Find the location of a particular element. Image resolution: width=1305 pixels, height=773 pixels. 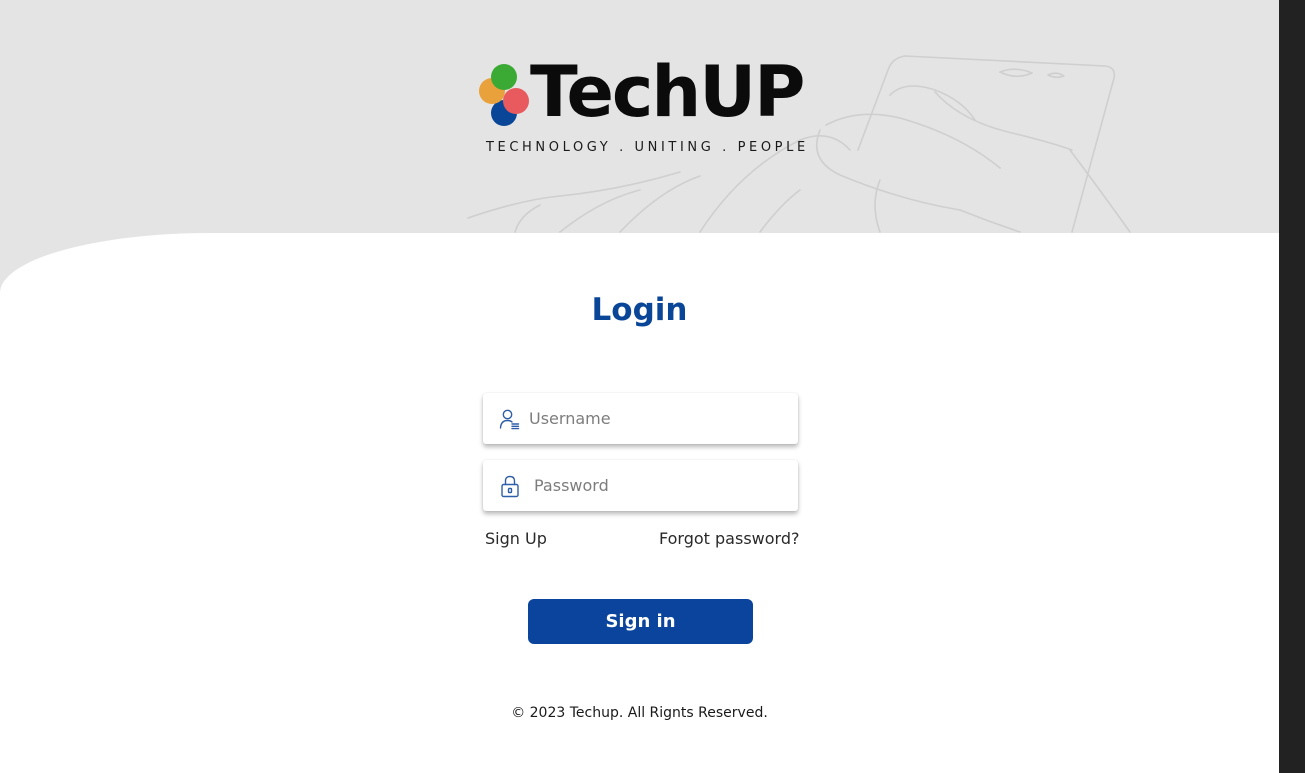

username-input is located at coordinates (659, 418).